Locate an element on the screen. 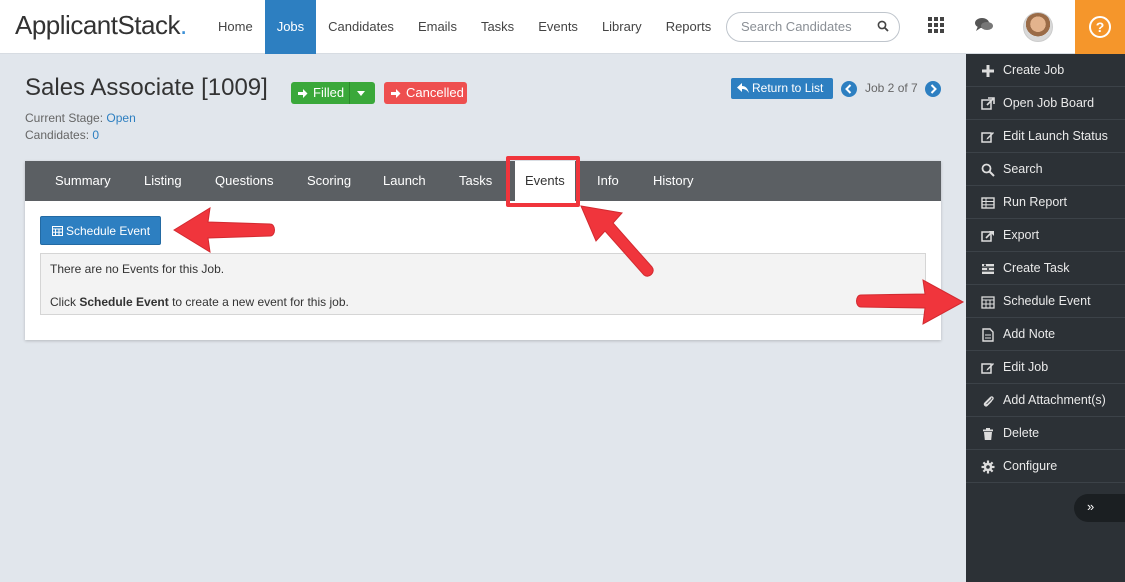 This screenshot has height=582, width=1125. sidebar-item-edit-job: Edit Job is located at coordinates (1045, 367).